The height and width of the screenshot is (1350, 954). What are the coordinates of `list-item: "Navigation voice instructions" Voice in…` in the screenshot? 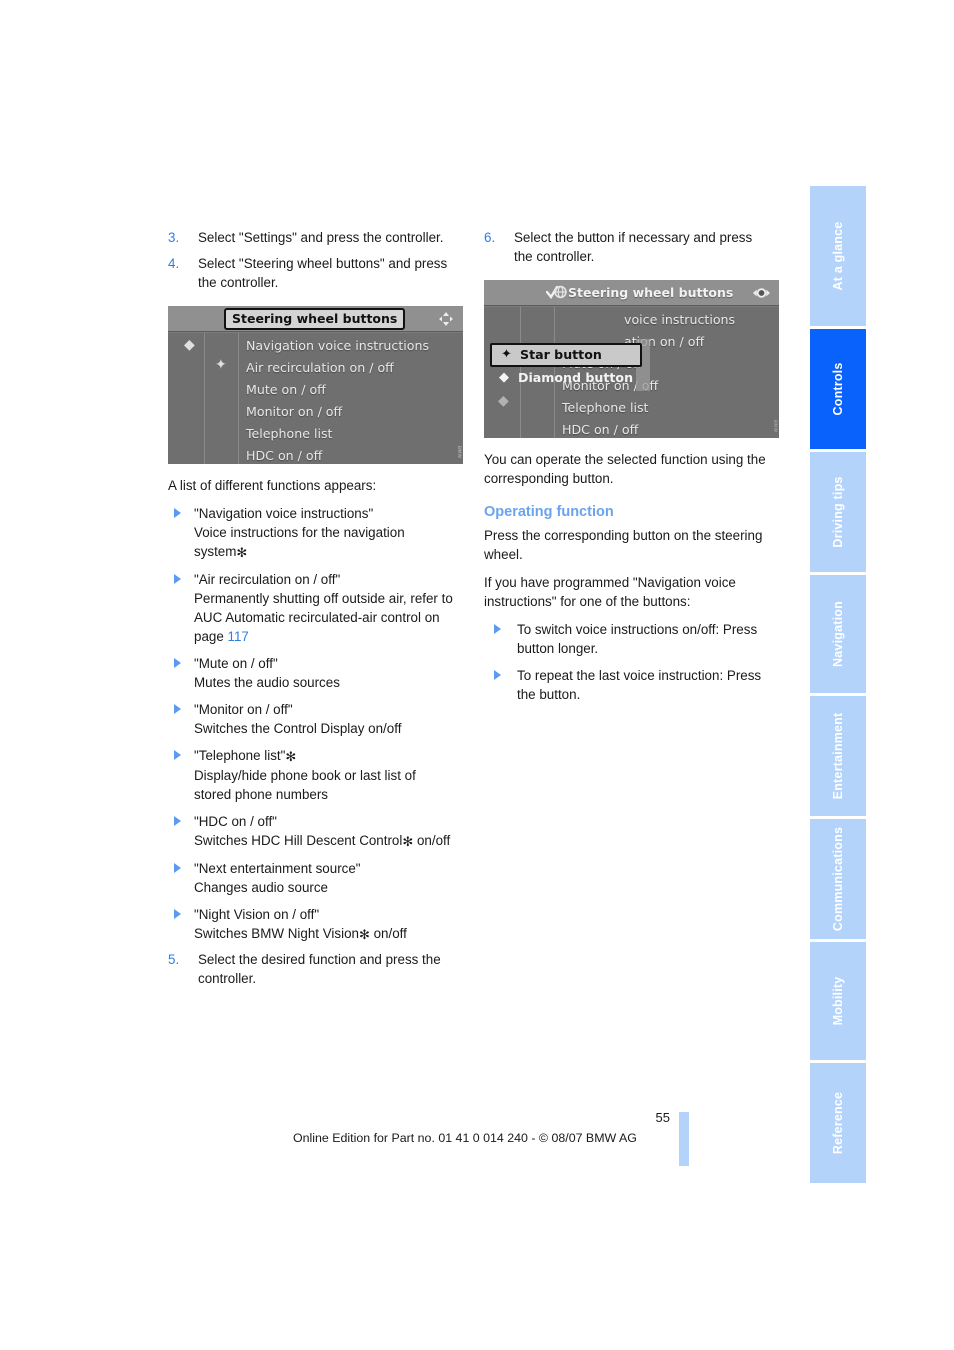 It's located at (311, 533).